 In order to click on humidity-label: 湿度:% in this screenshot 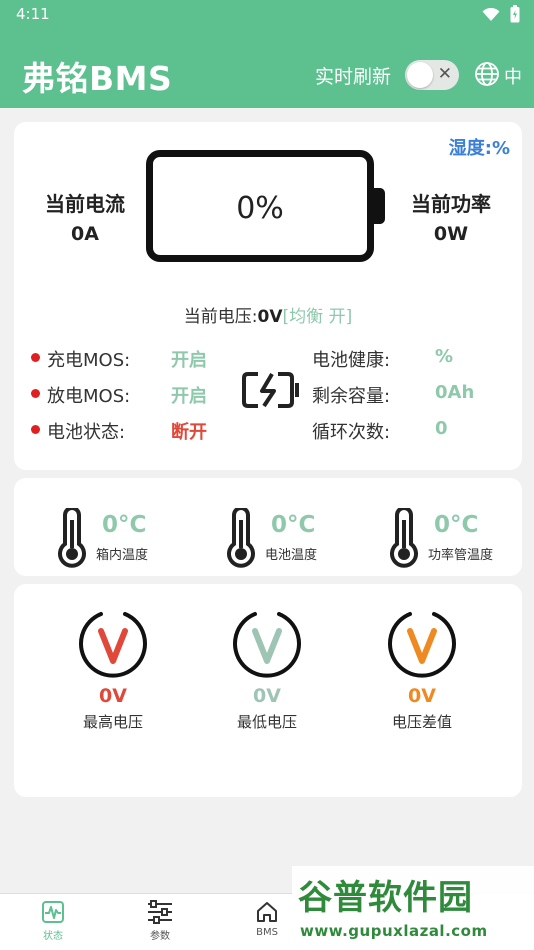, I will do `click(479, 148)`.